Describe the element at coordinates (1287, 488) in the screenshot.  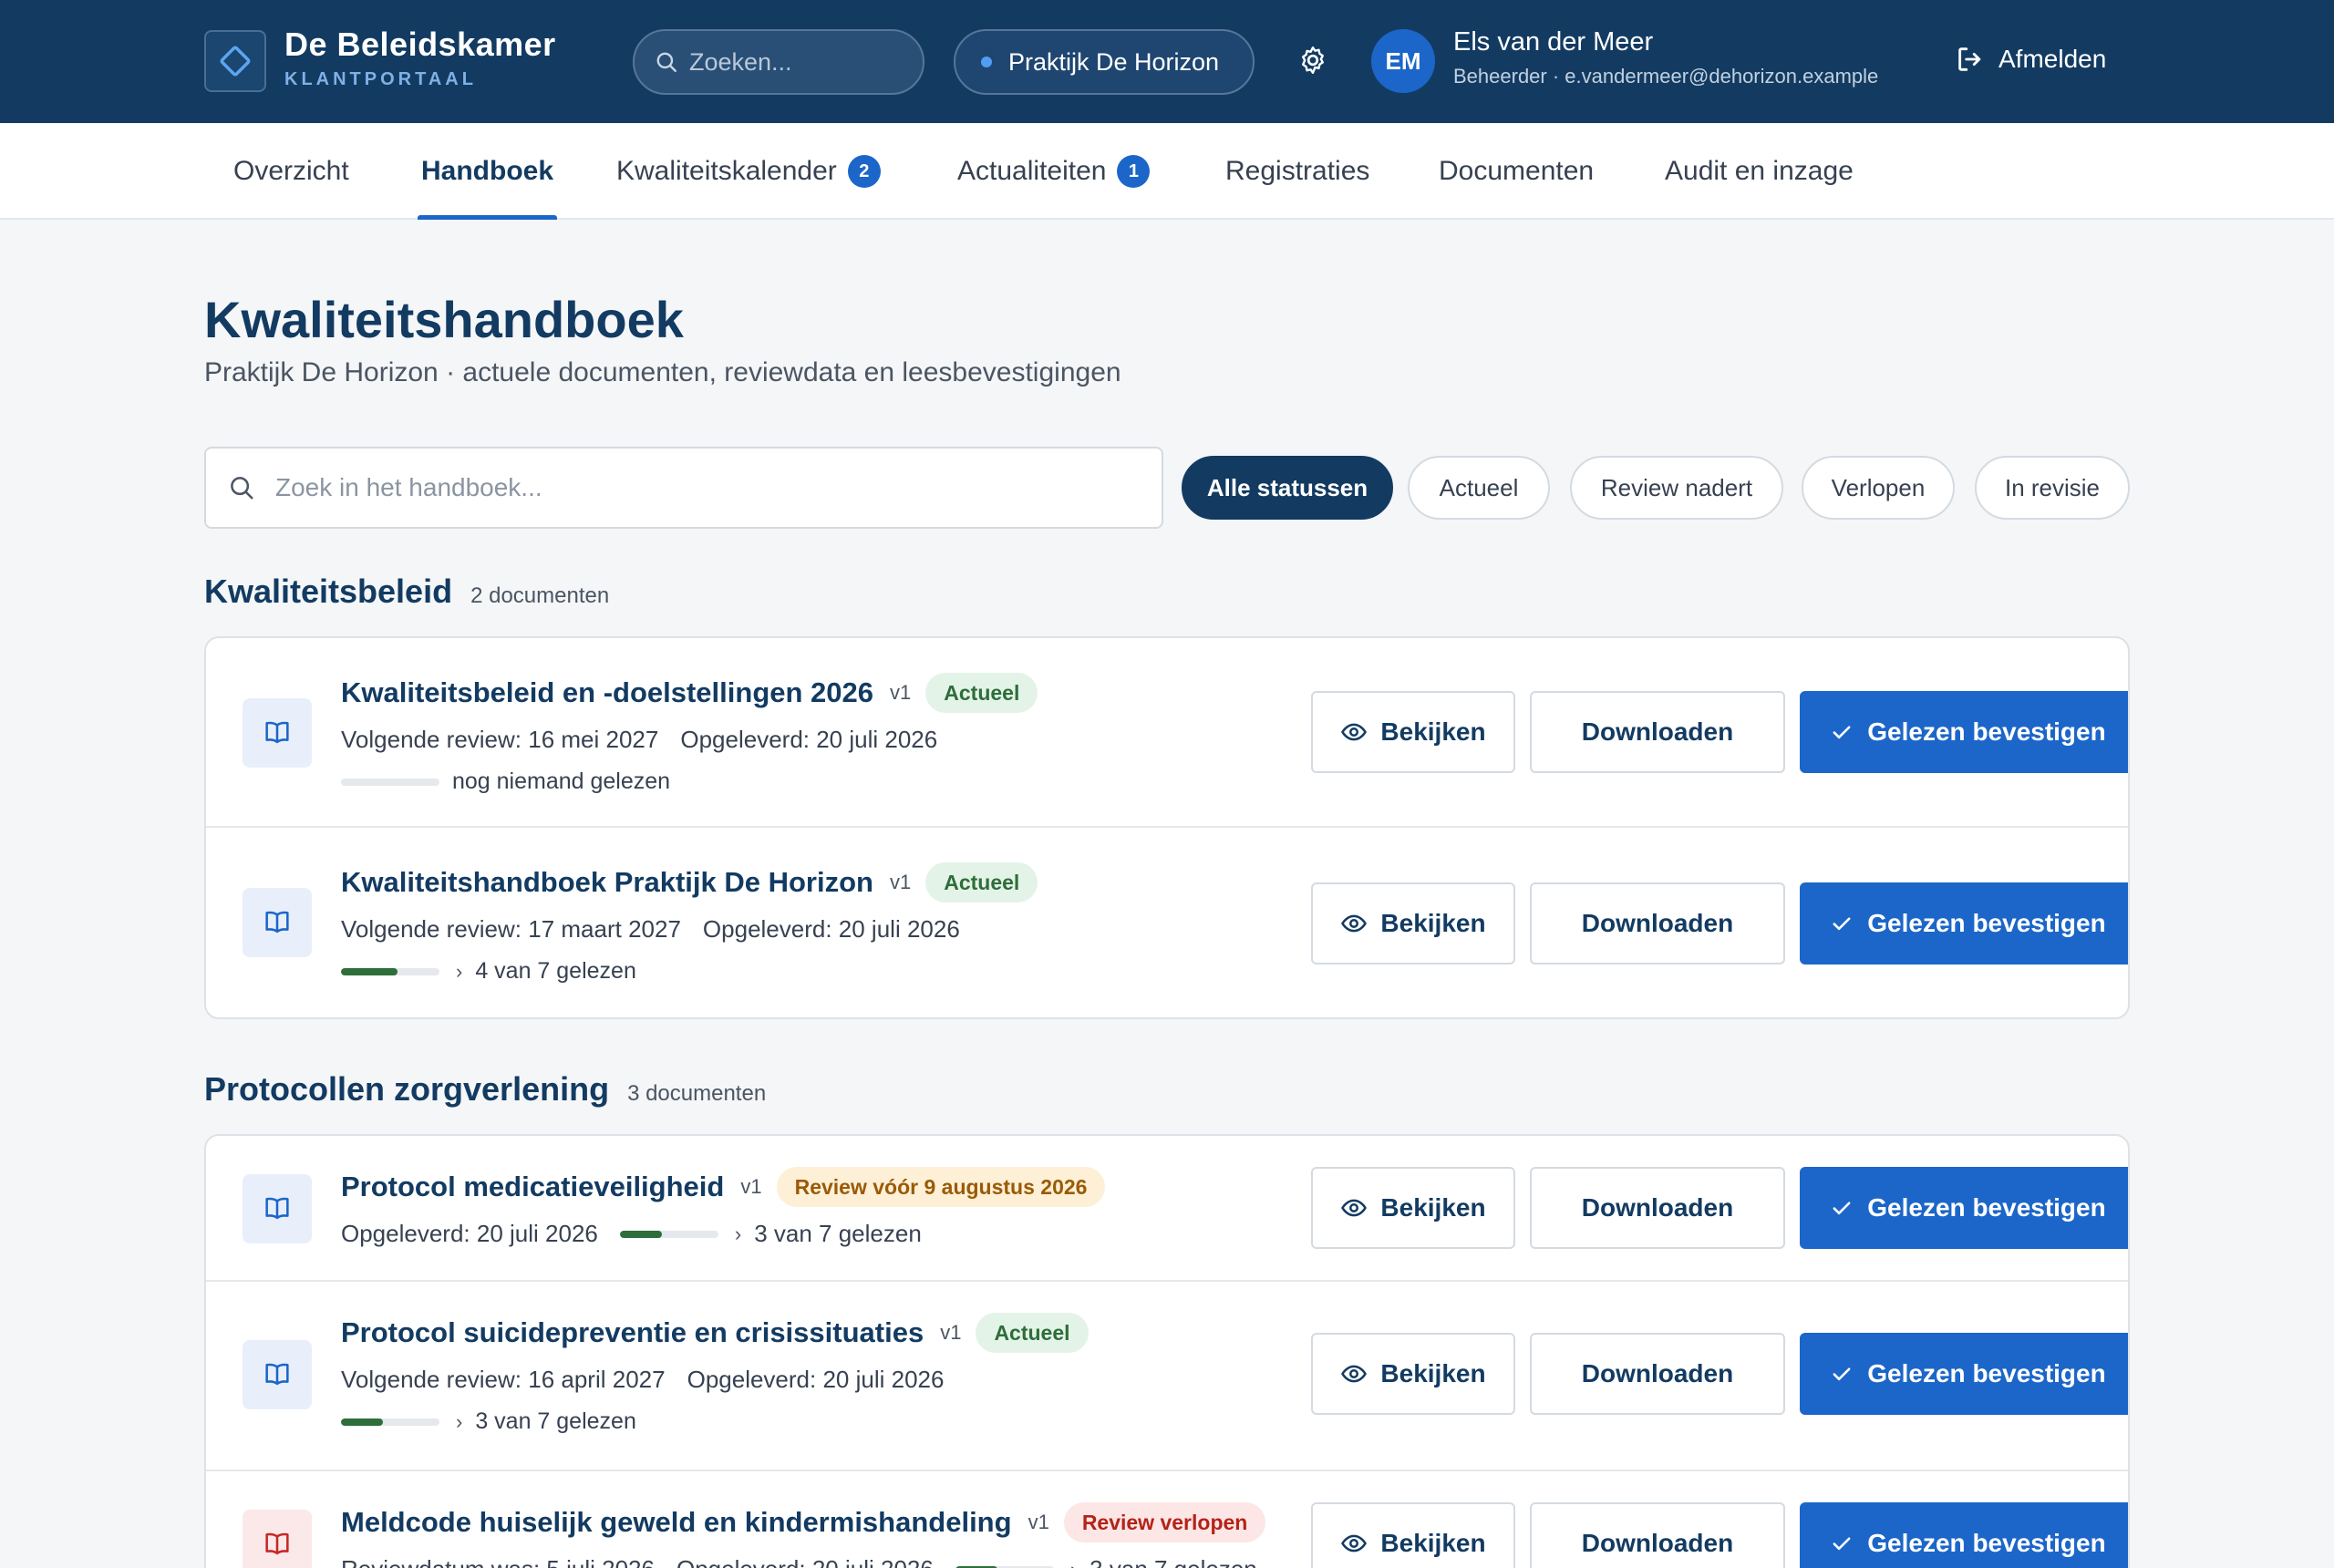
I see `filter-alle-statussen: Alle statussen` at that location.